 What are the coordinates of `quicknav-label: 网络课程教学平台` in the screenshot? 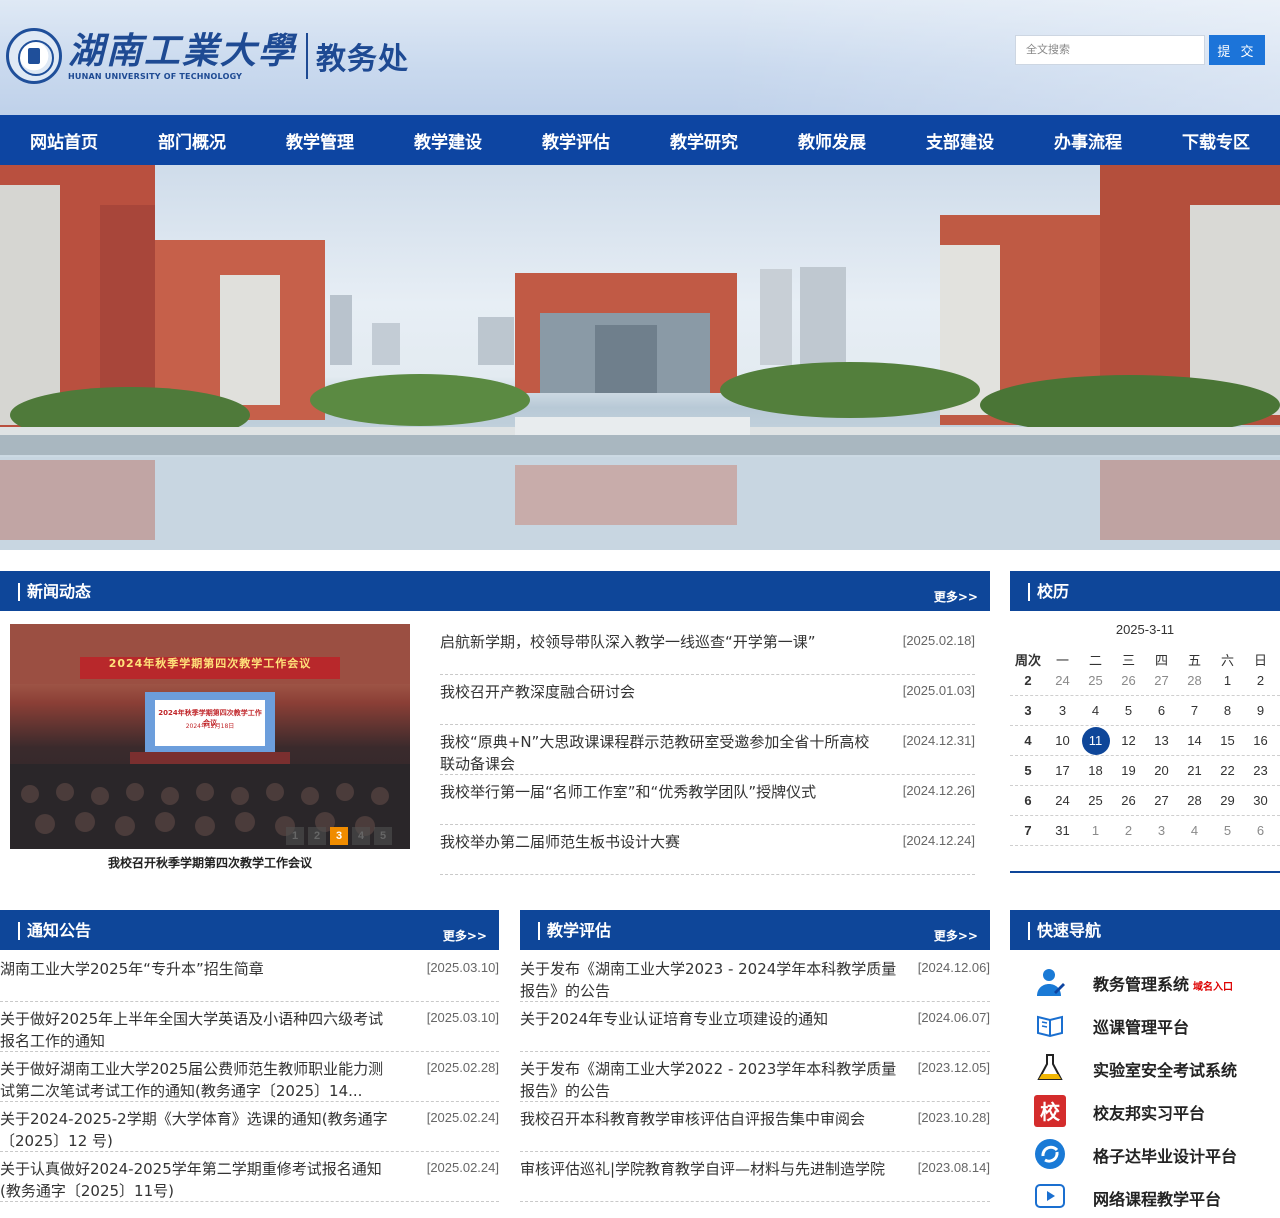 It's located at (1157, 1198).